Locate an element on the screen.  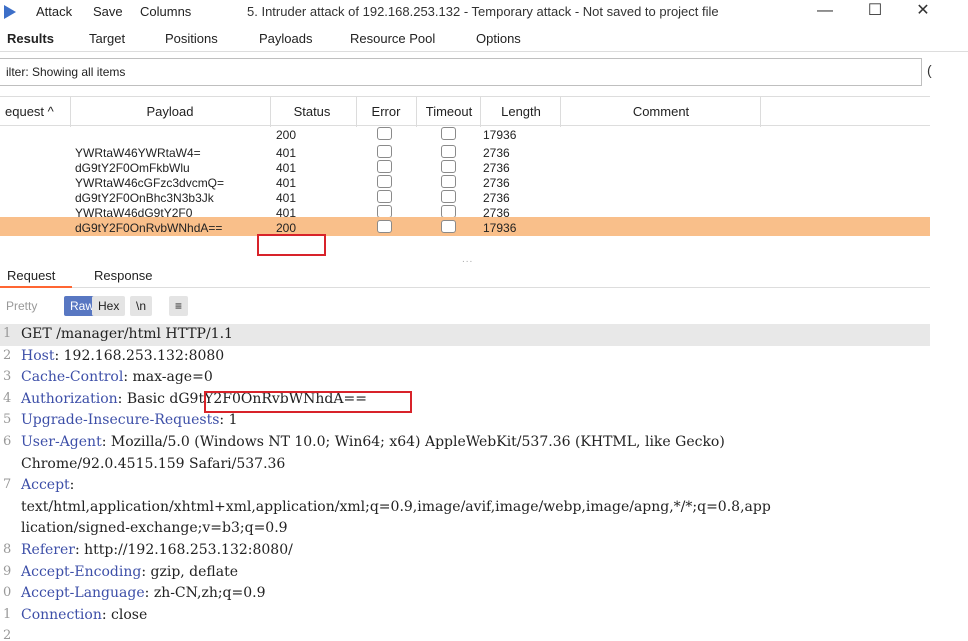
line-number: 5 is located at coordinates (7, 420).